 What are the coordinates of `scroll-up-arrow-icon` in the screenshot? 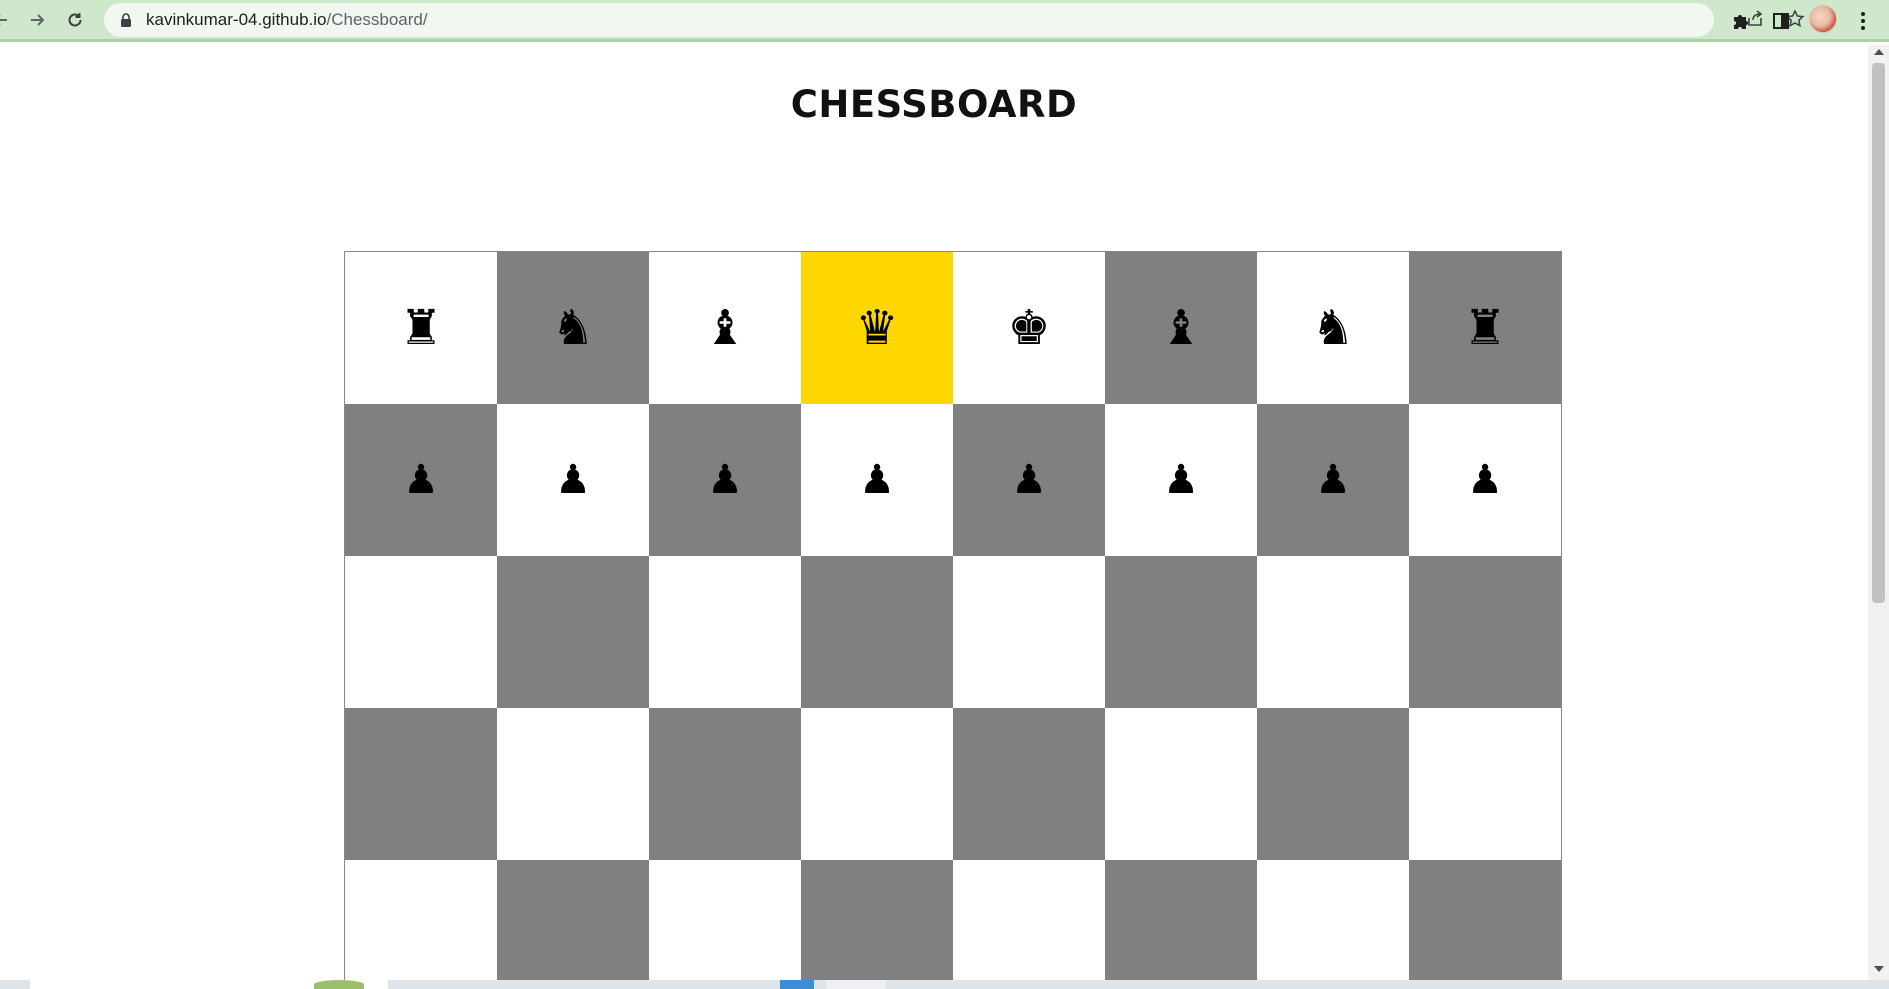 It's located at (1879, 52).